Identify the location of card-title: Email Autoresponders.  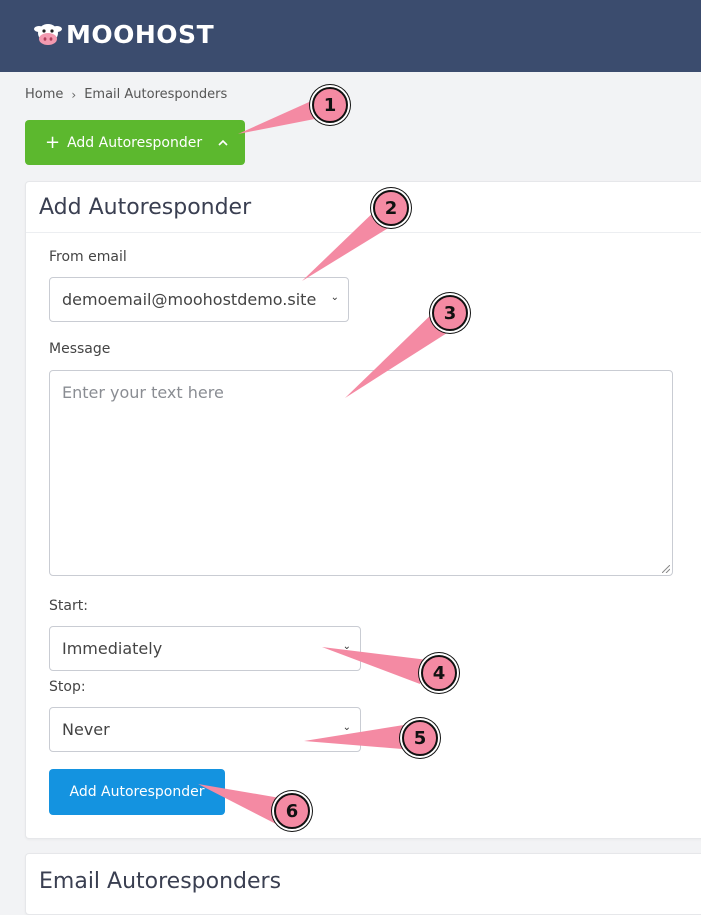
(160, 881).